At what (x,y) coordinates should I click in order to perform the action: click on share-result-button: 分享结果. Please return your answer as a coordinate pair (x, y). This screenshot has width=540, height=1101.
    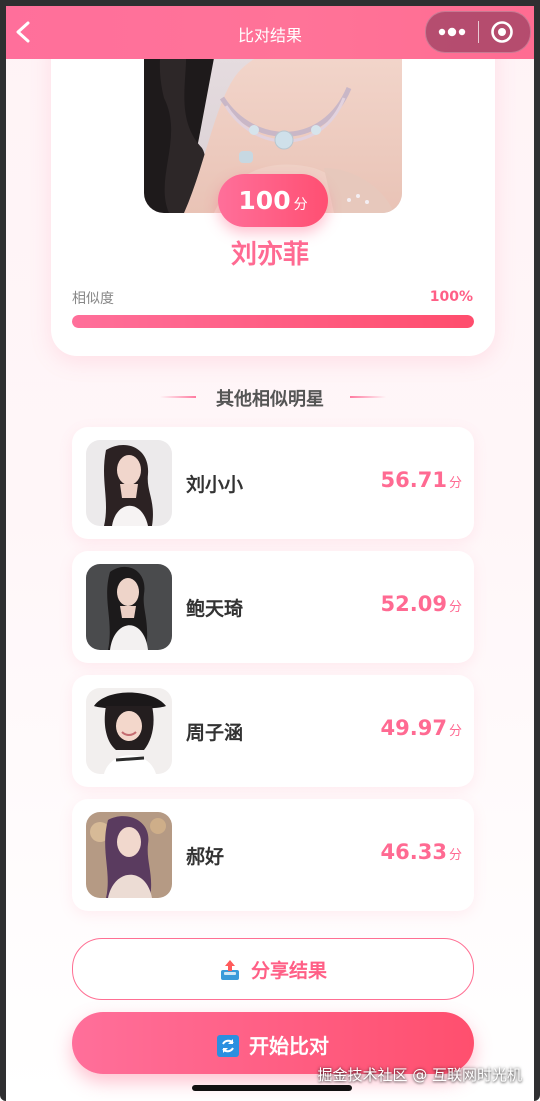
    Looking at the image, I should click on (273, 969).